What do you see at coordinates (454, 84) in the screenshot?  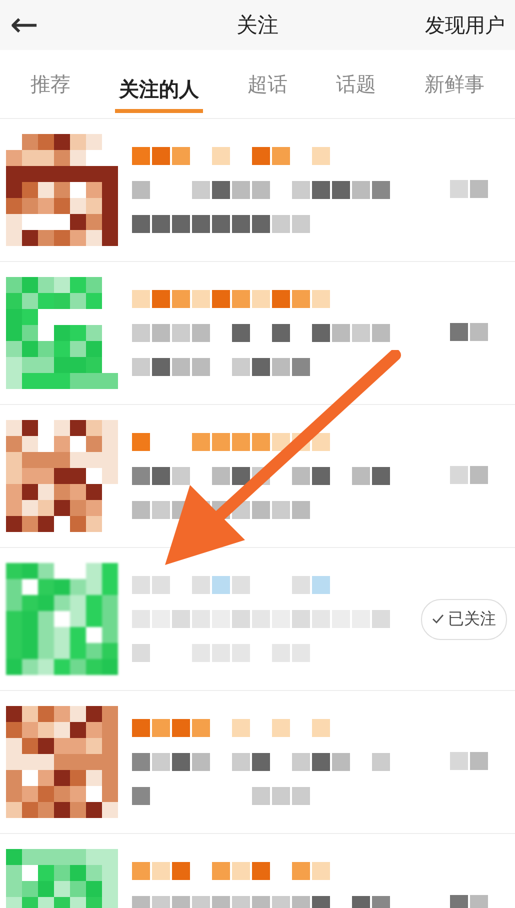 I see `tab: 新鲜事` at bounding box center [454, 84].